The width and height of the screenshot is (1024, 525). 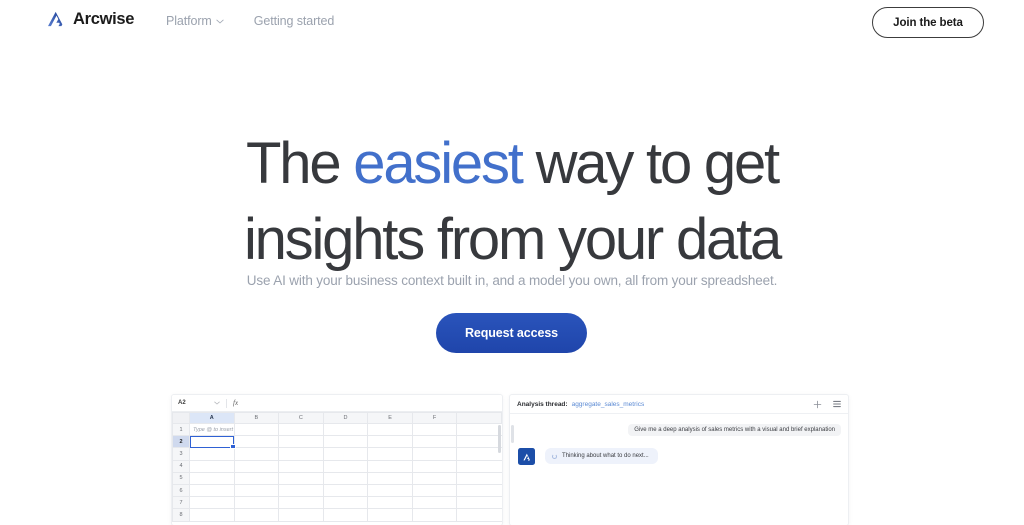 What do you see at coordinates (301, 442) in the screenshot?
I see `cell-c2` at bounding box center [301, 442].